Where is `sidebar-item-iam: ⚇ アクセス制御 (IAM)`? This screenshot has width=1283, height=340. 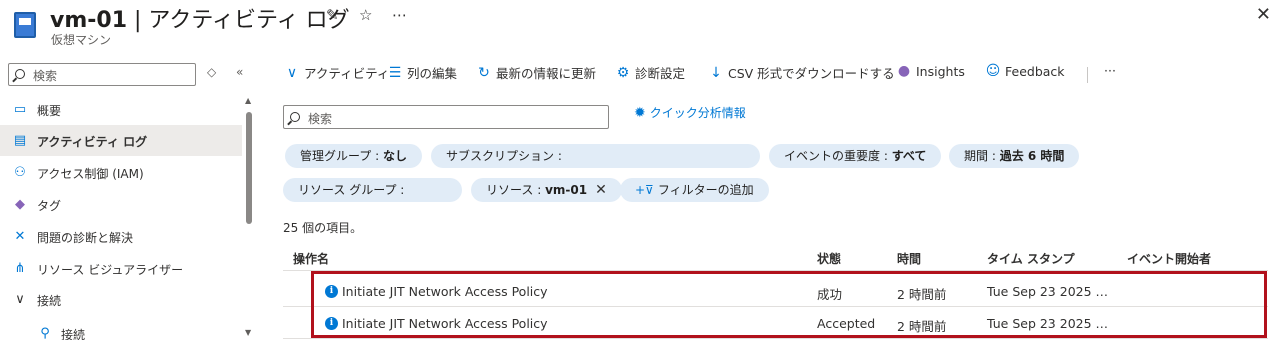 sidebar-item-iam: ⚇ アクセス制御 (IAM) is located at coordinates (121, 172).